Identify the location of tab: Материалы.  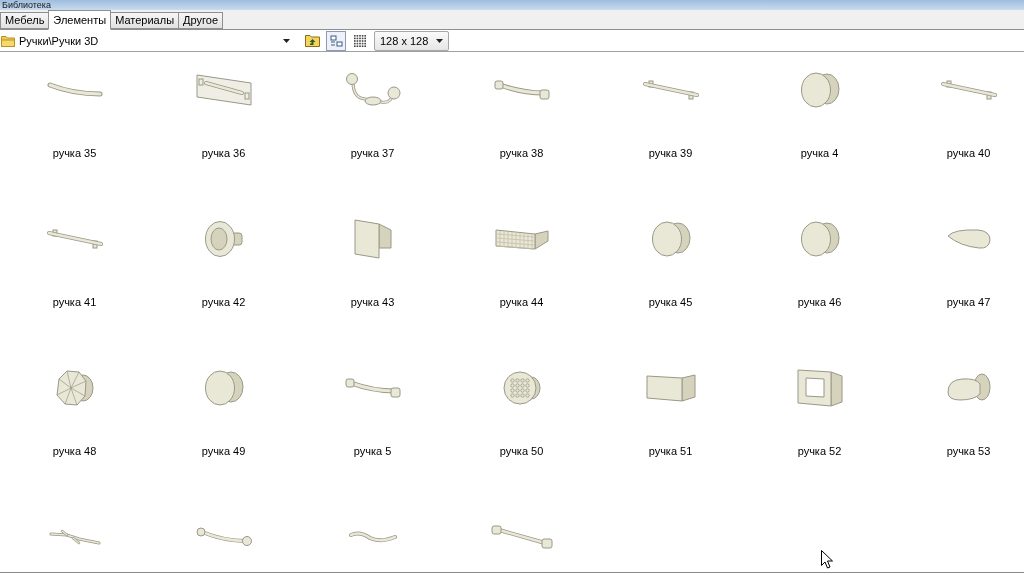
(145, 20).